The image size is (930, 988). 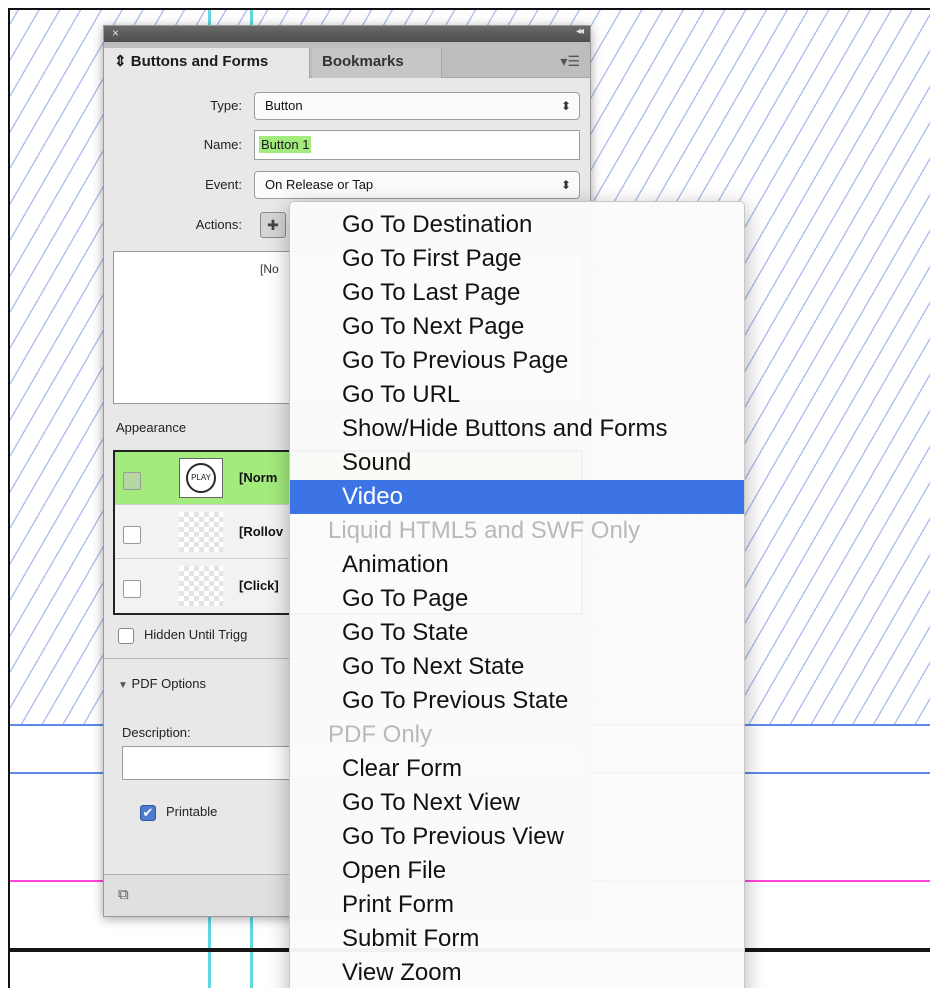 I want to click on menu-item-go-to-url: Go To URL, so click(x=517, y=395).